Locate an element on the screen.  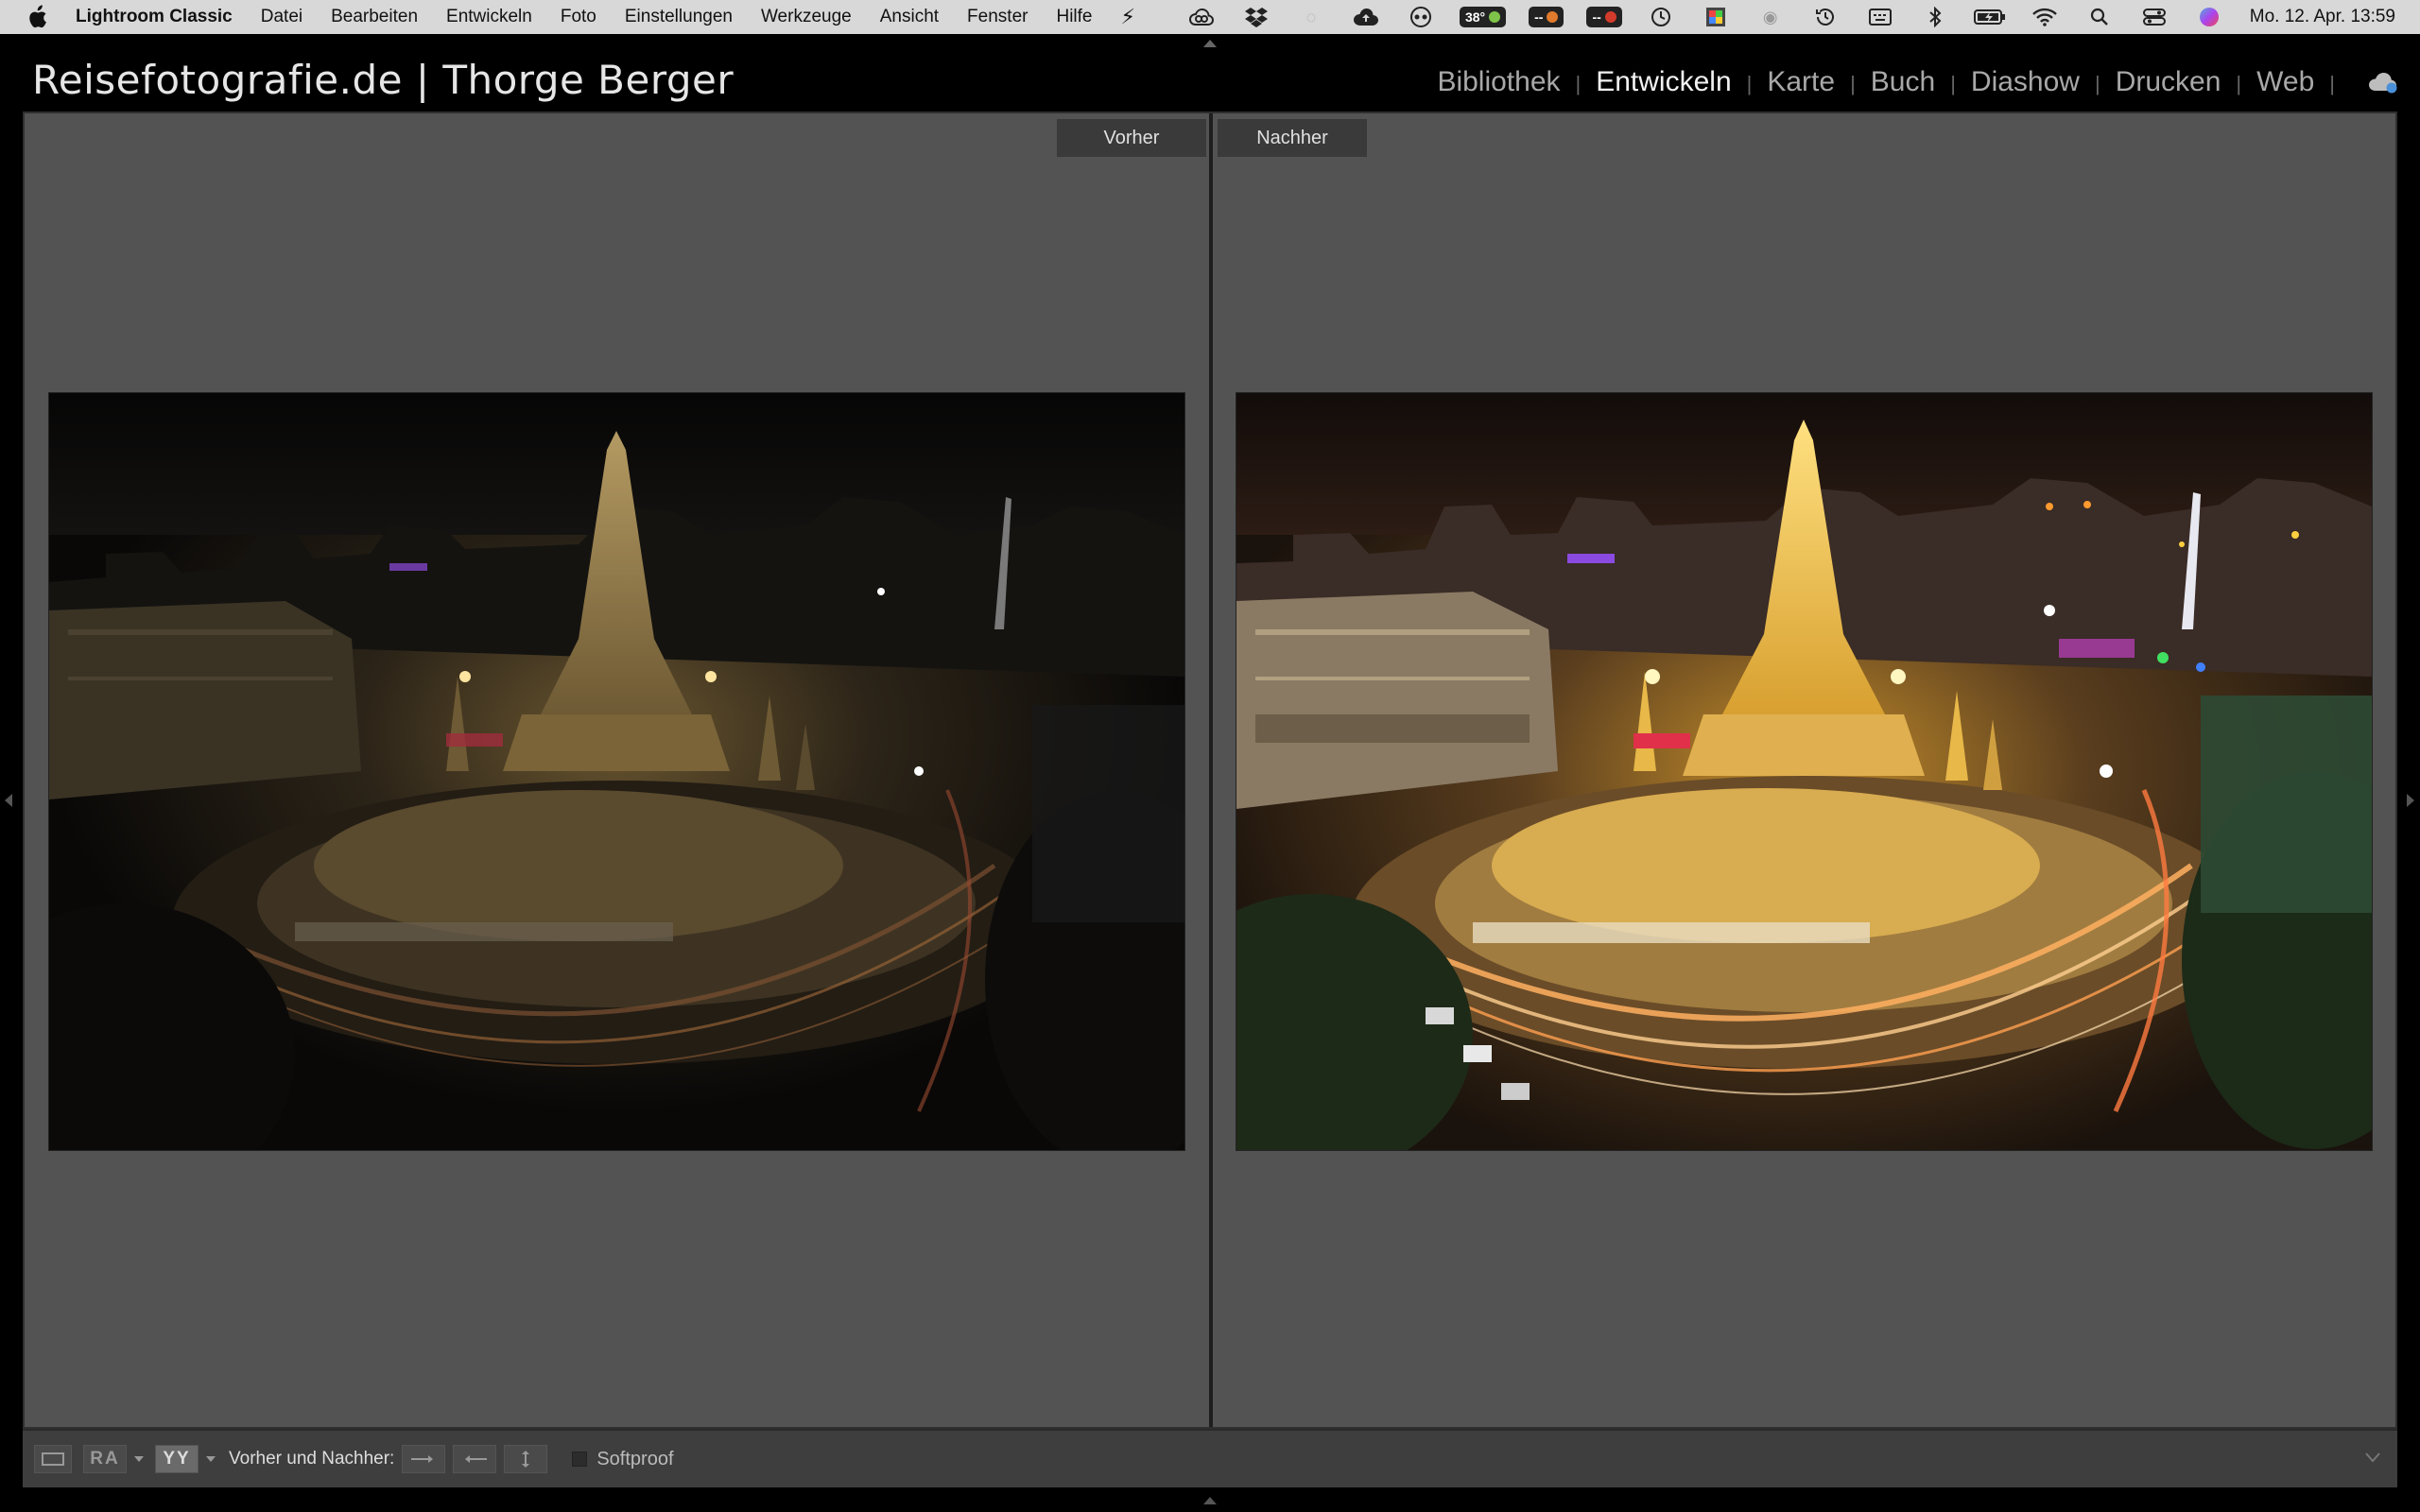
menu-foto: Foto is located at coordinates (578, 17).